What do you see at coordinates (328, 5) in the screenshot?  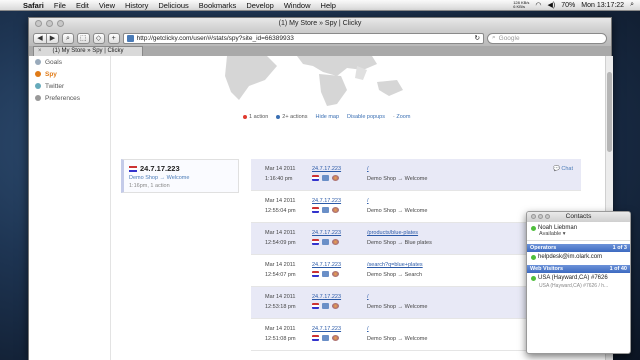 I see `menu-help: Help` at bounding box center [328, 5].